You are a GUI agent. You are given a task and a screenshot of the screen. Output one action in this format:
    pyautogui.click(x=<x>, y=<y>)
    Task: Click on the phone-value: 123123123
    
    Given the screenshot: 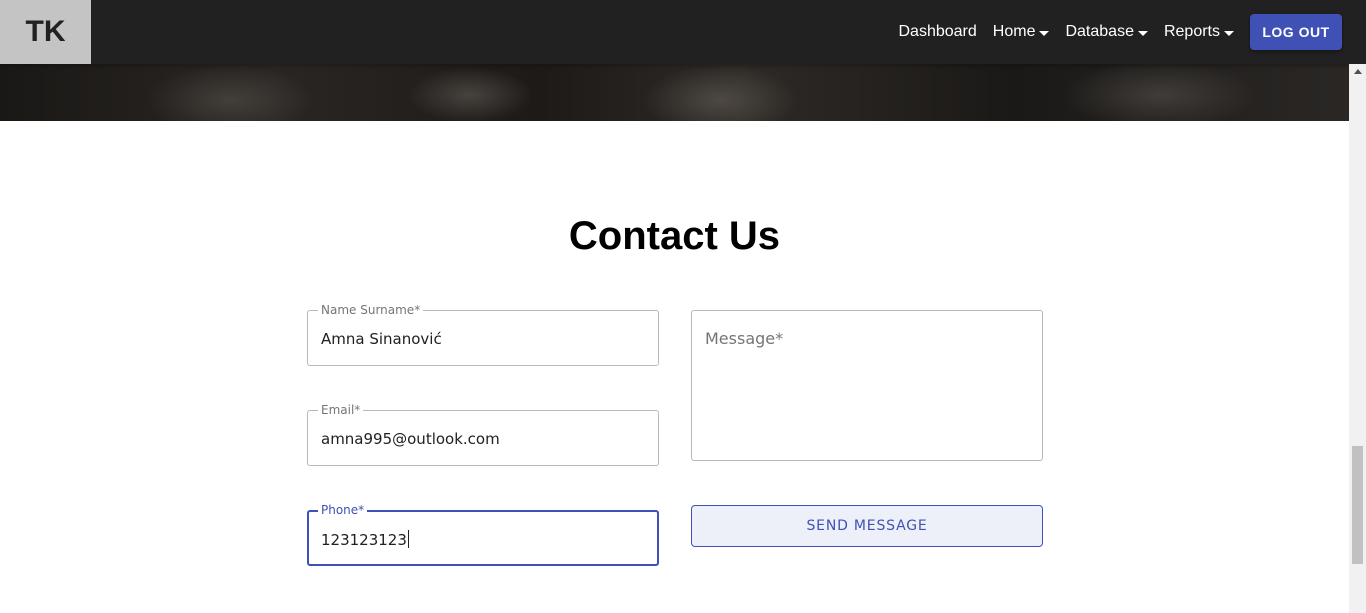 What is the action you would take?
    pyautogui.click(x=364, y=540)
    